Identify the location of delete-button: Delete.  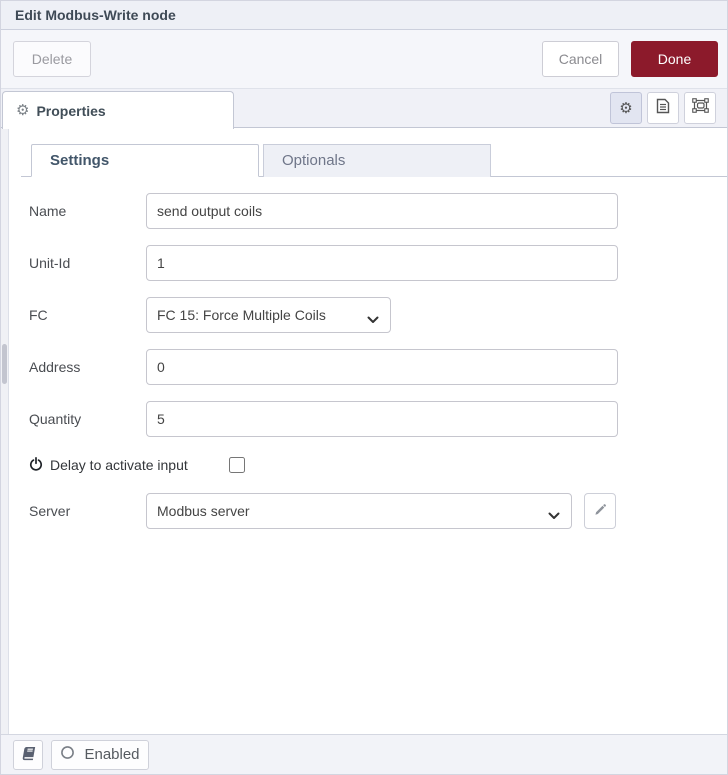
(52, 59).